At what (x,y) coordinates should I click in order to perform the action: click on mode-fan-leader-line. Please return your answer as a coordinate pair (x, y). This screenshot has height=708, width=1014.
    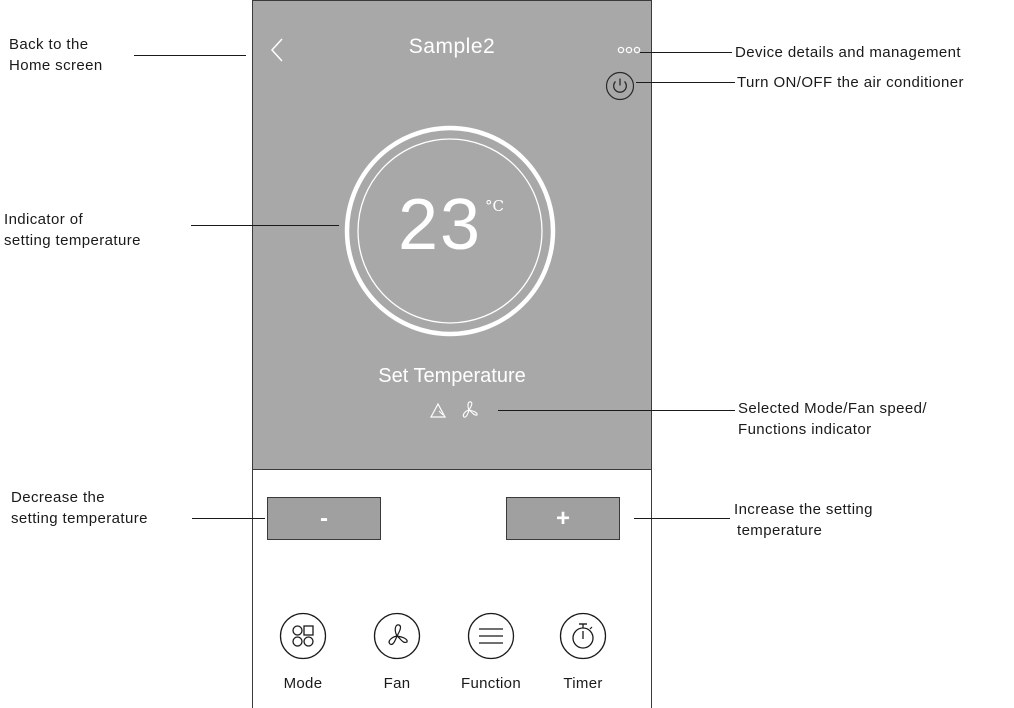
    Looking at the image, I should click on (616, 410).